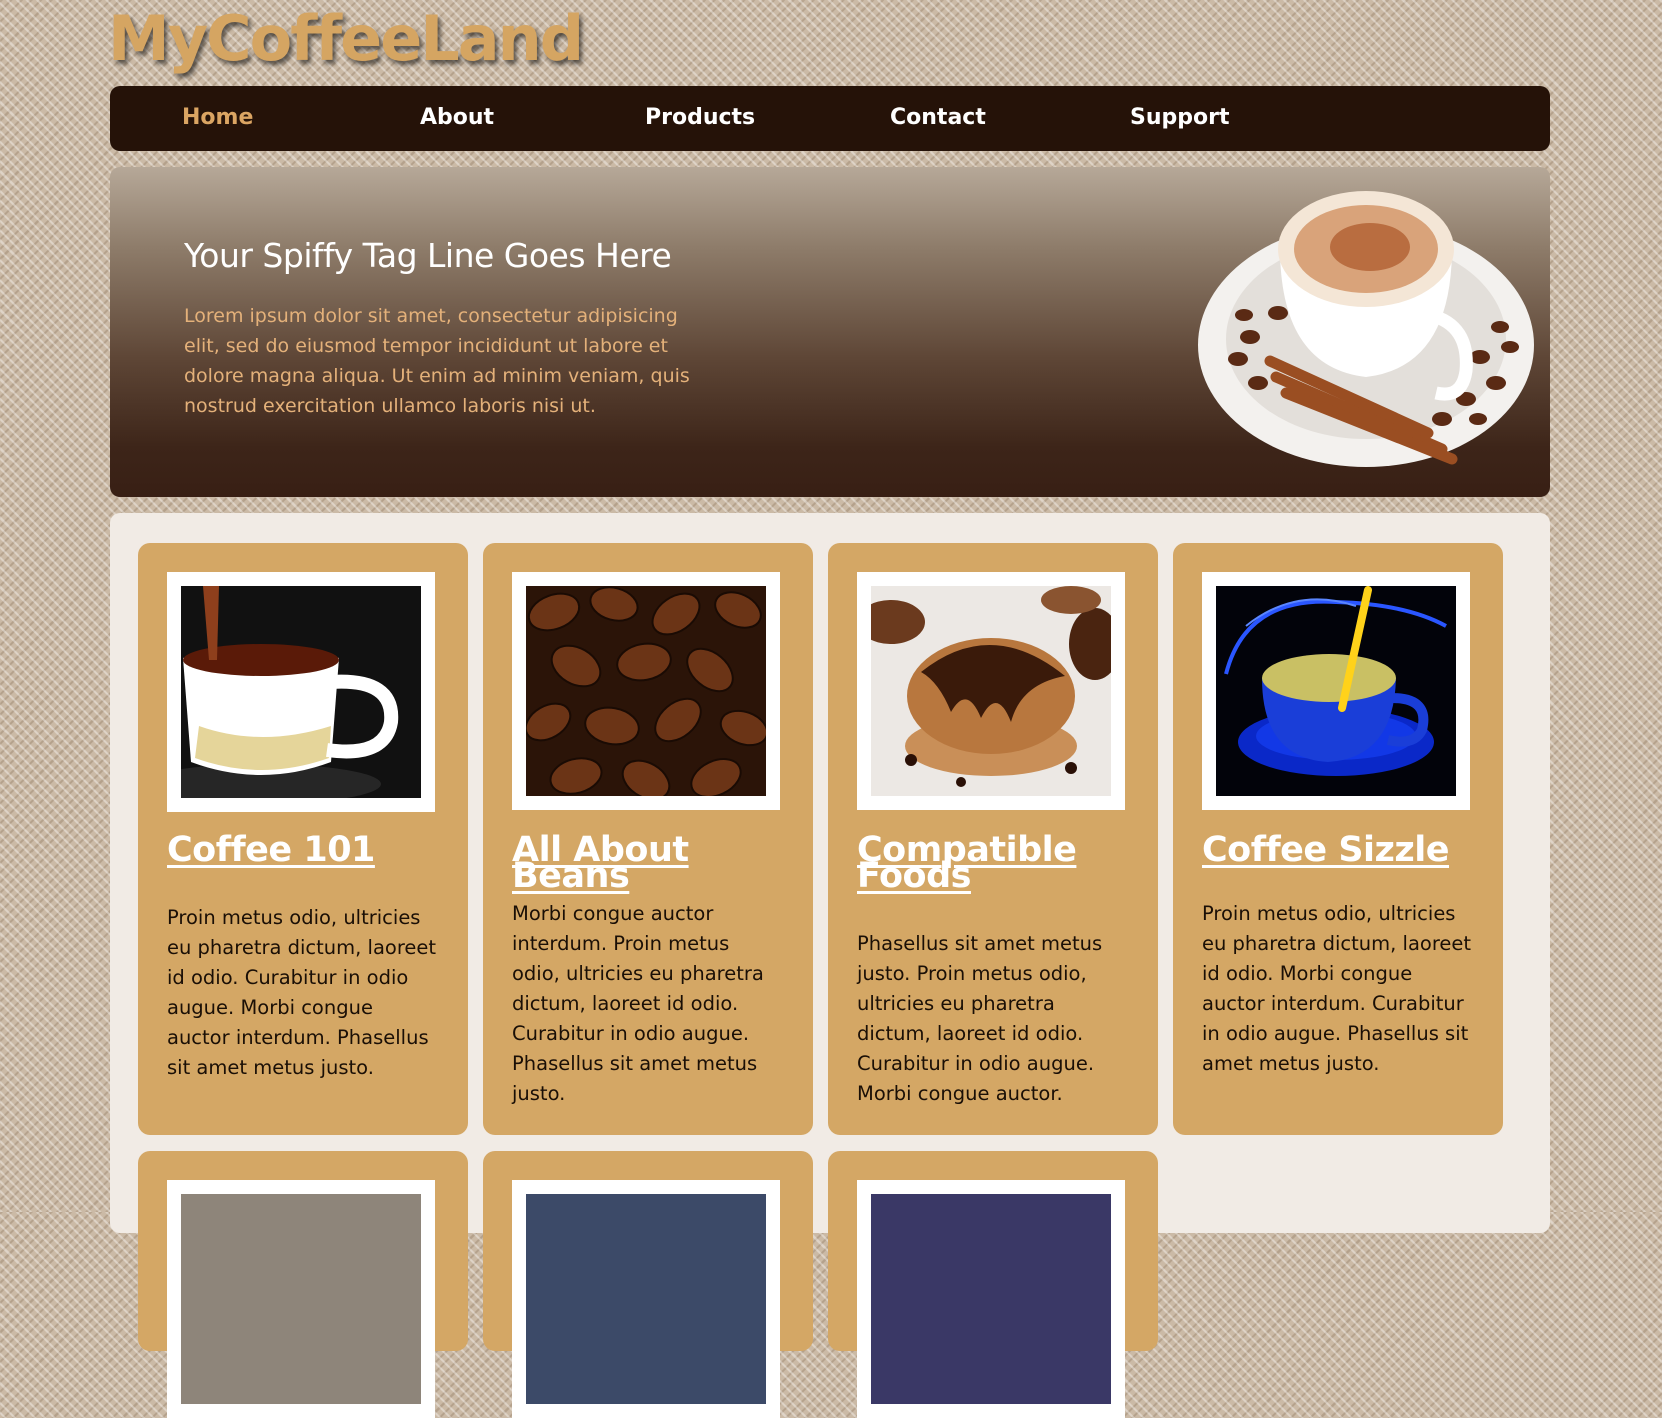 This screenshot has width=1662, height=1418. Describe the element at coordinates (1344, 850) in the screenshot. I see `card-title: Coffee Sizzle` at that location.